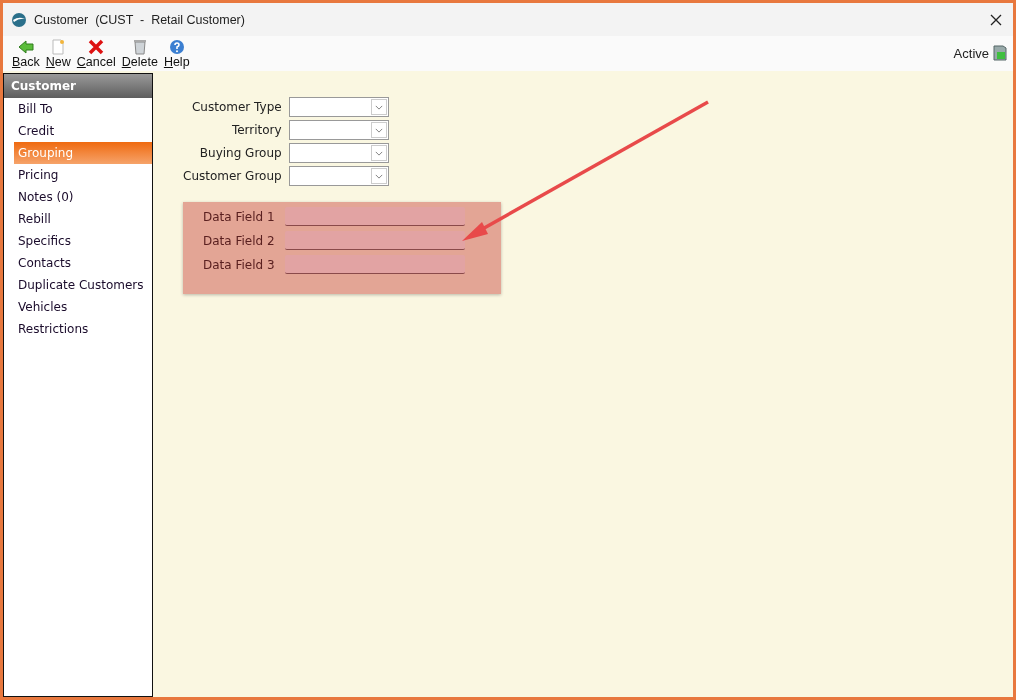 Image resolution: width=1016 pixels, height=700 pixels. Describe the element at coordinates (25, 47) in the screenshot. I see `back-arrow-icon` at that location.